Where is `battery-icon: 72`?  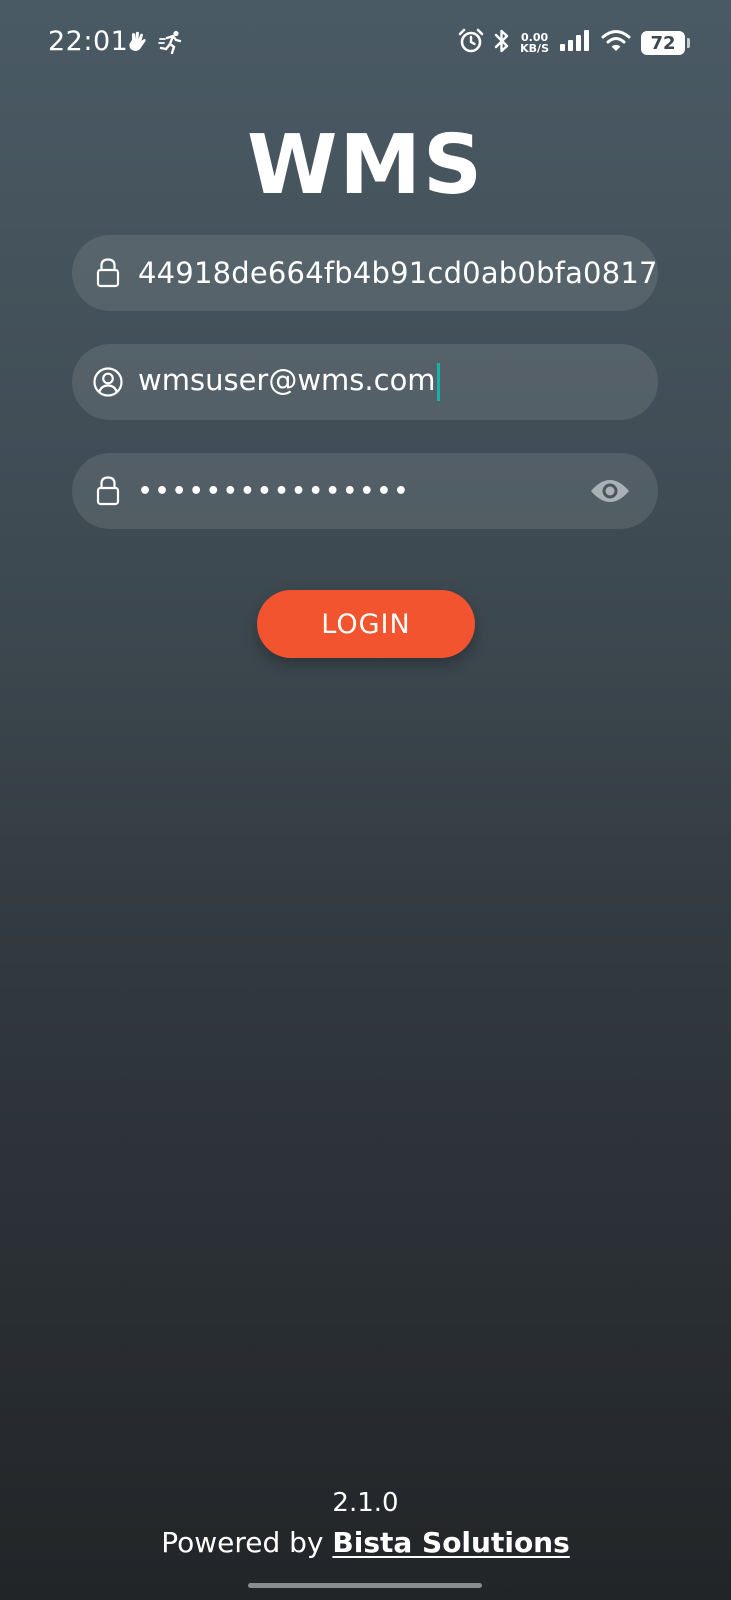 battery-icon: 72 is located at coordinates (665, 43).